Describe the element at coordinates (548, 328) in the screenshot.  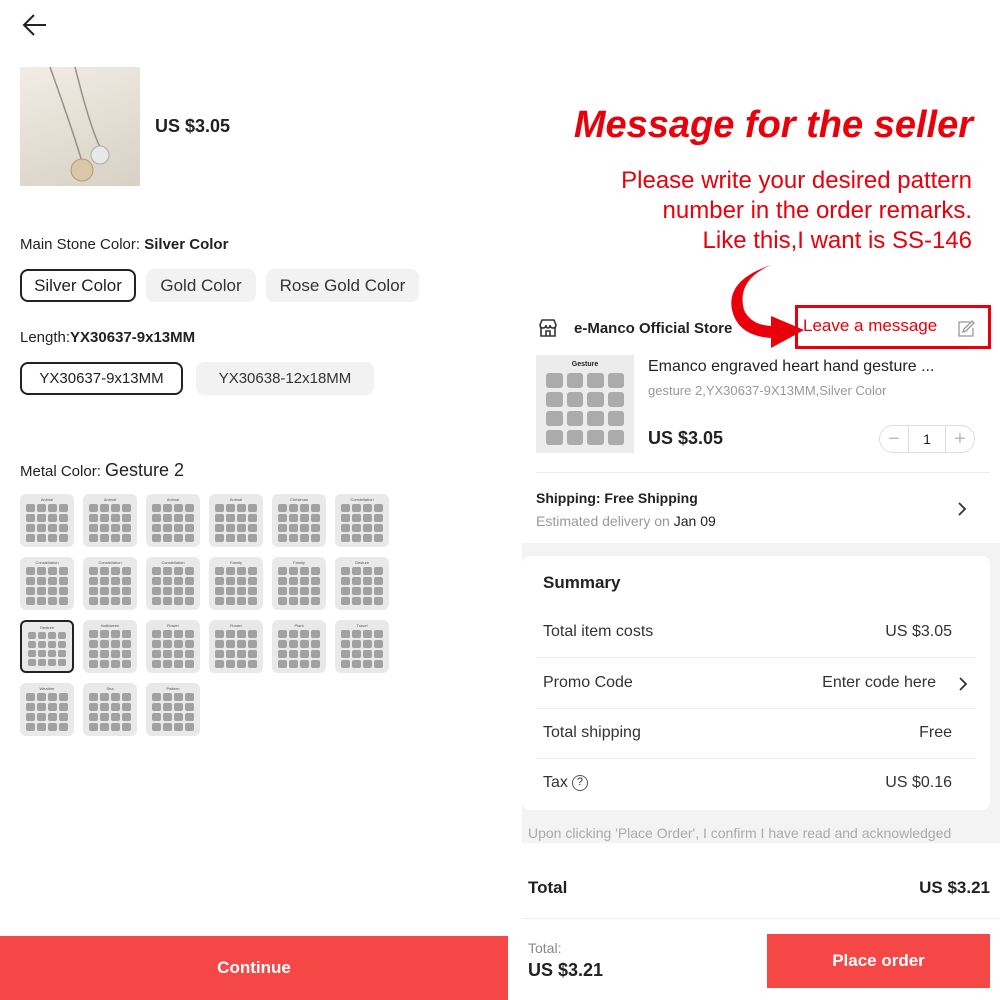
I see `store-icon` at that location.